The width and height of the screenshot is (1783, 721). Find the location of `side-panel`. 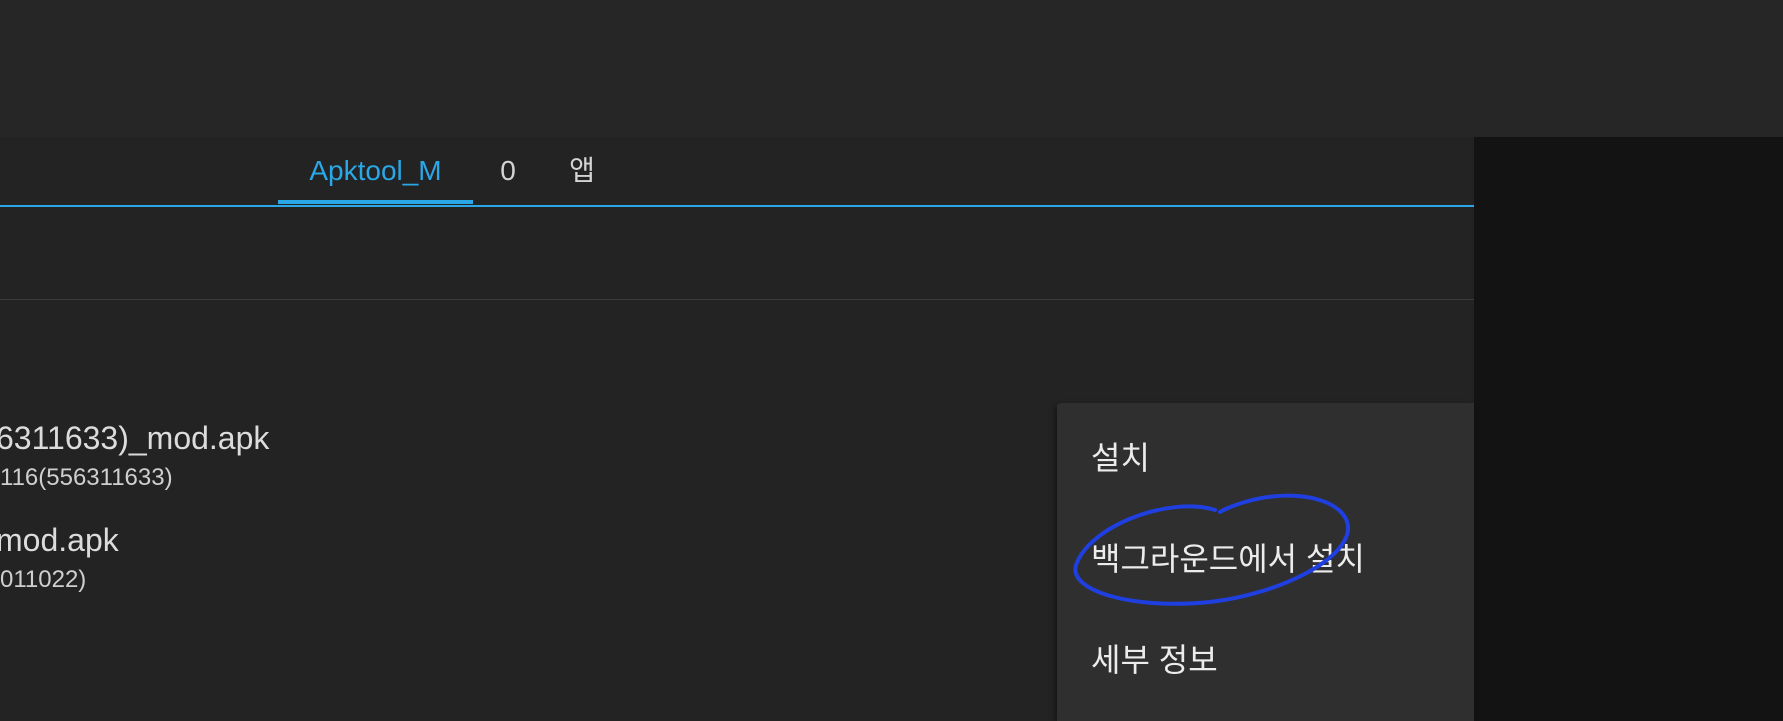

side-panel is located at coordinates (1628, 429).